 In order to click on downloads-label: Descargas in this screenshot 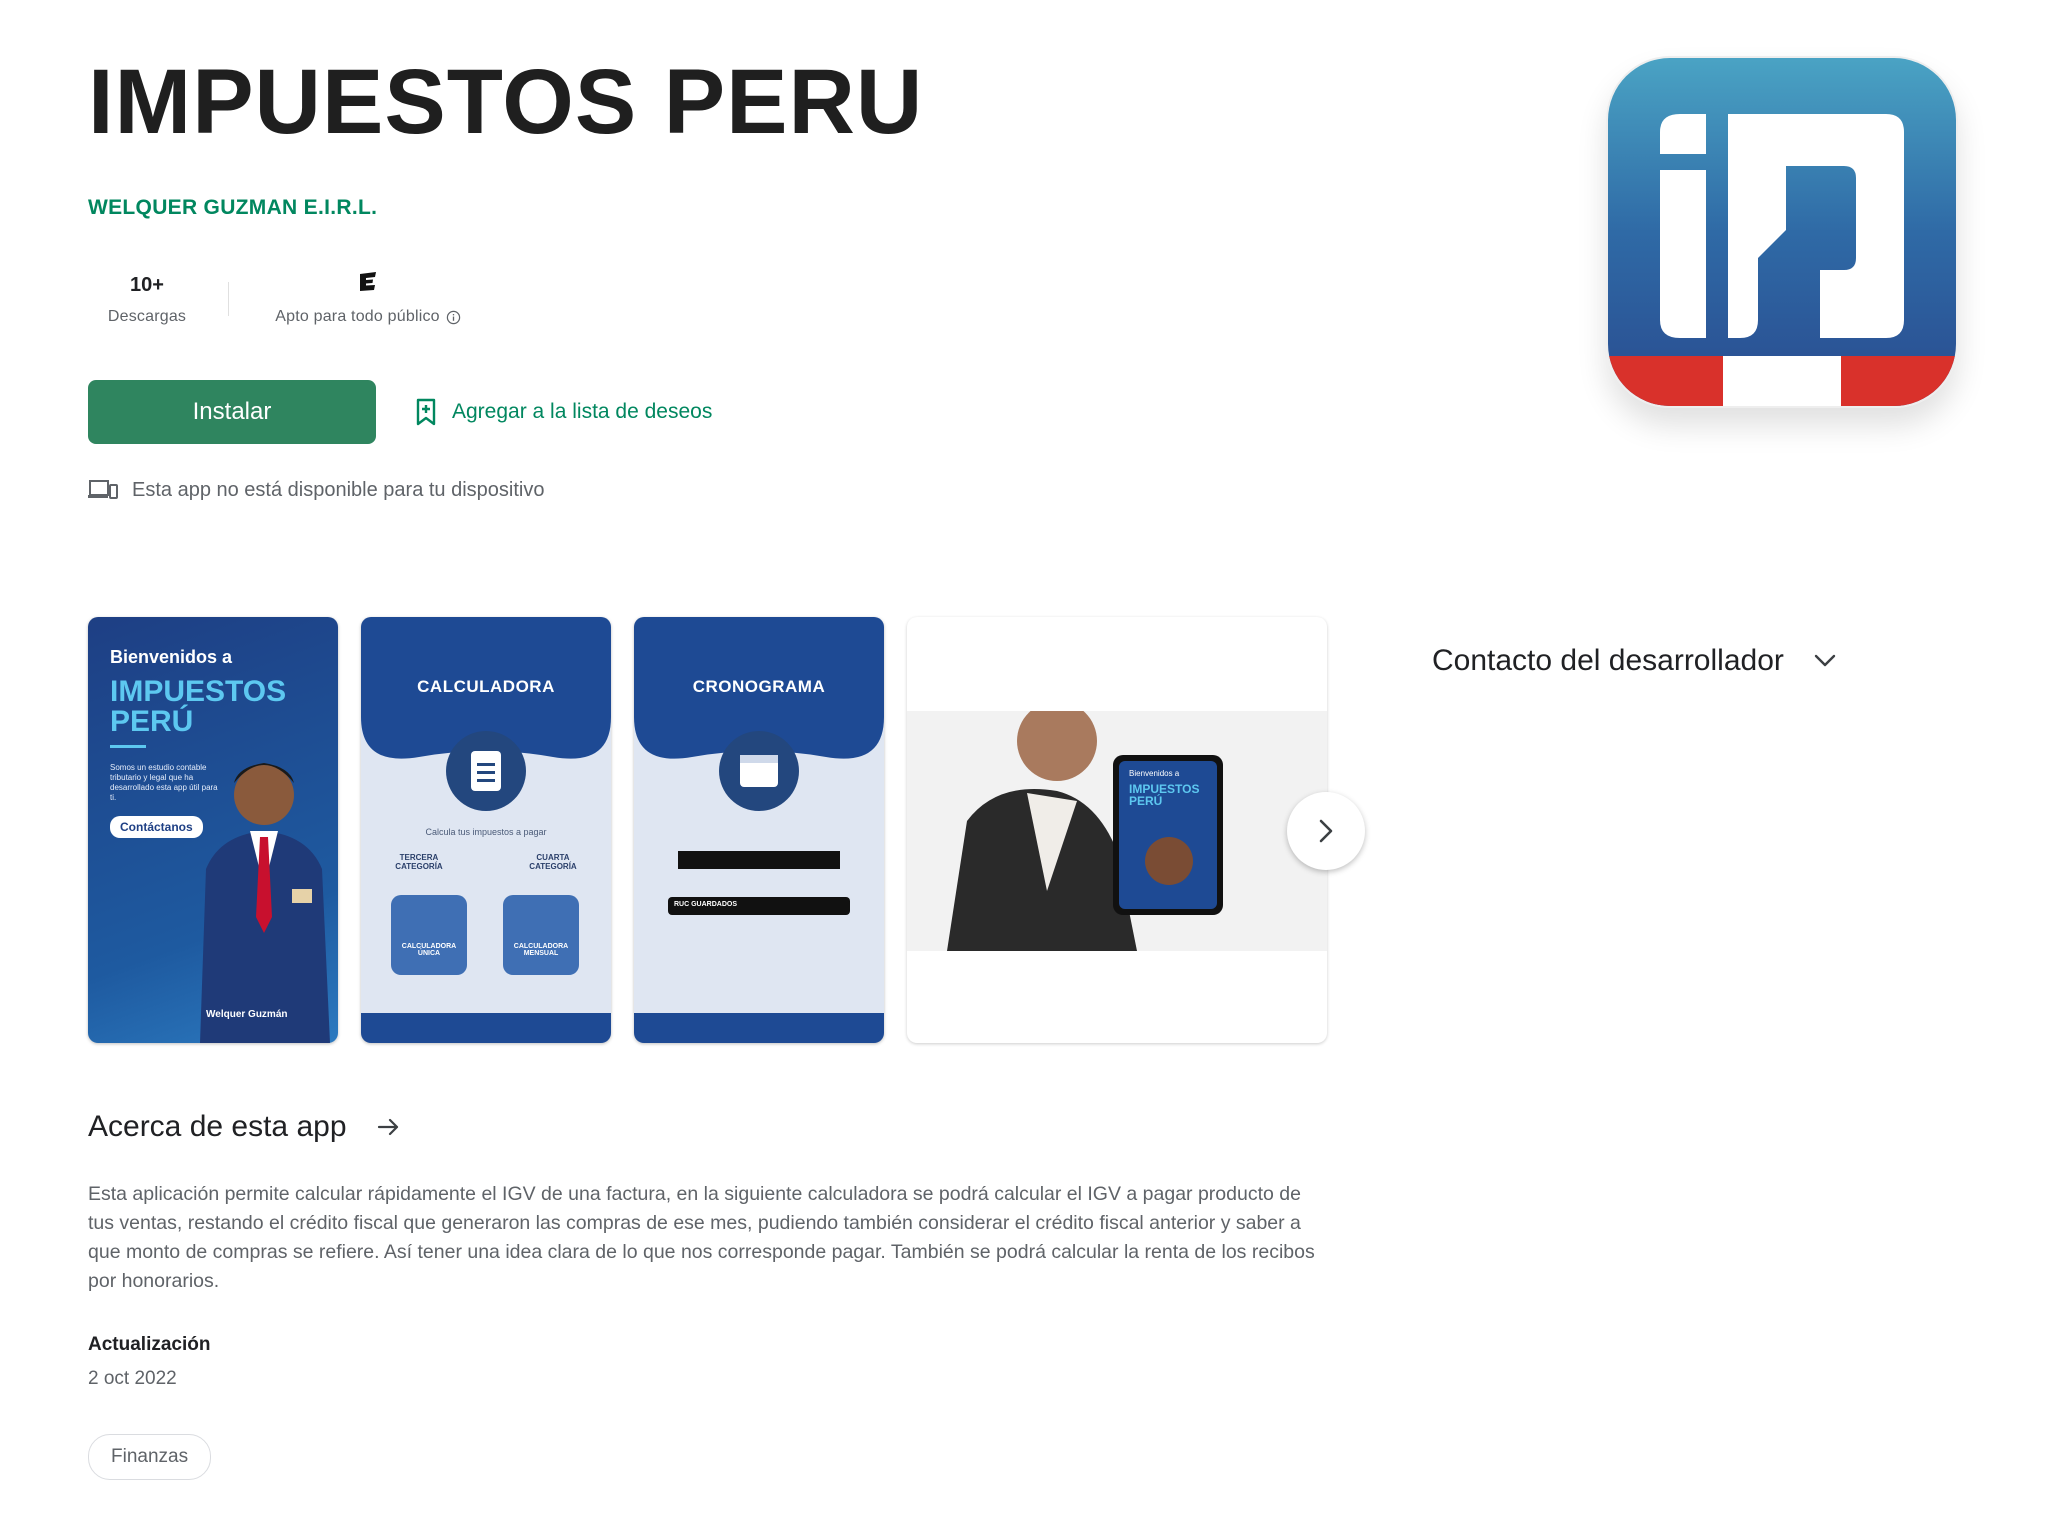, I will do `click(147, 316)`.